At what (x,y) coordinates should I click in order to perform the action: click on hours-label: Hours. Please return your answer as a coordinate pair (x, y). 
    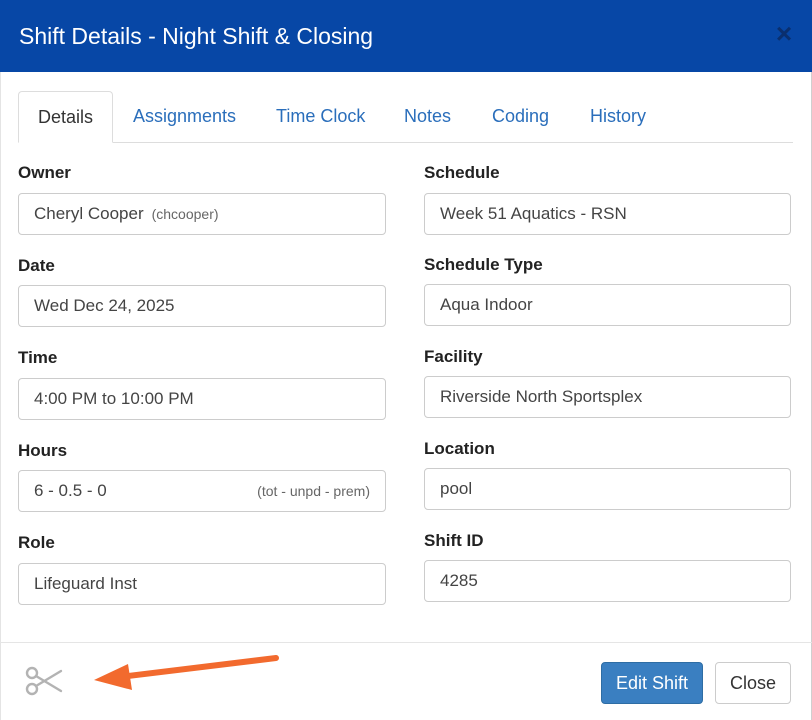
    Looking at the image, I should click on (43, 450).